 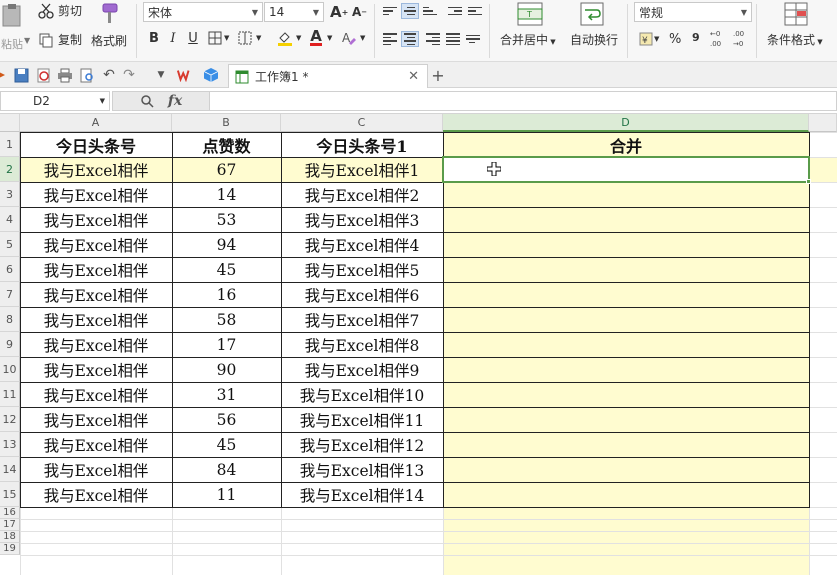 What do you see at coordinates (453, 39) in the screenshot?
I see `justify-button` at bounding box center [453, 39].